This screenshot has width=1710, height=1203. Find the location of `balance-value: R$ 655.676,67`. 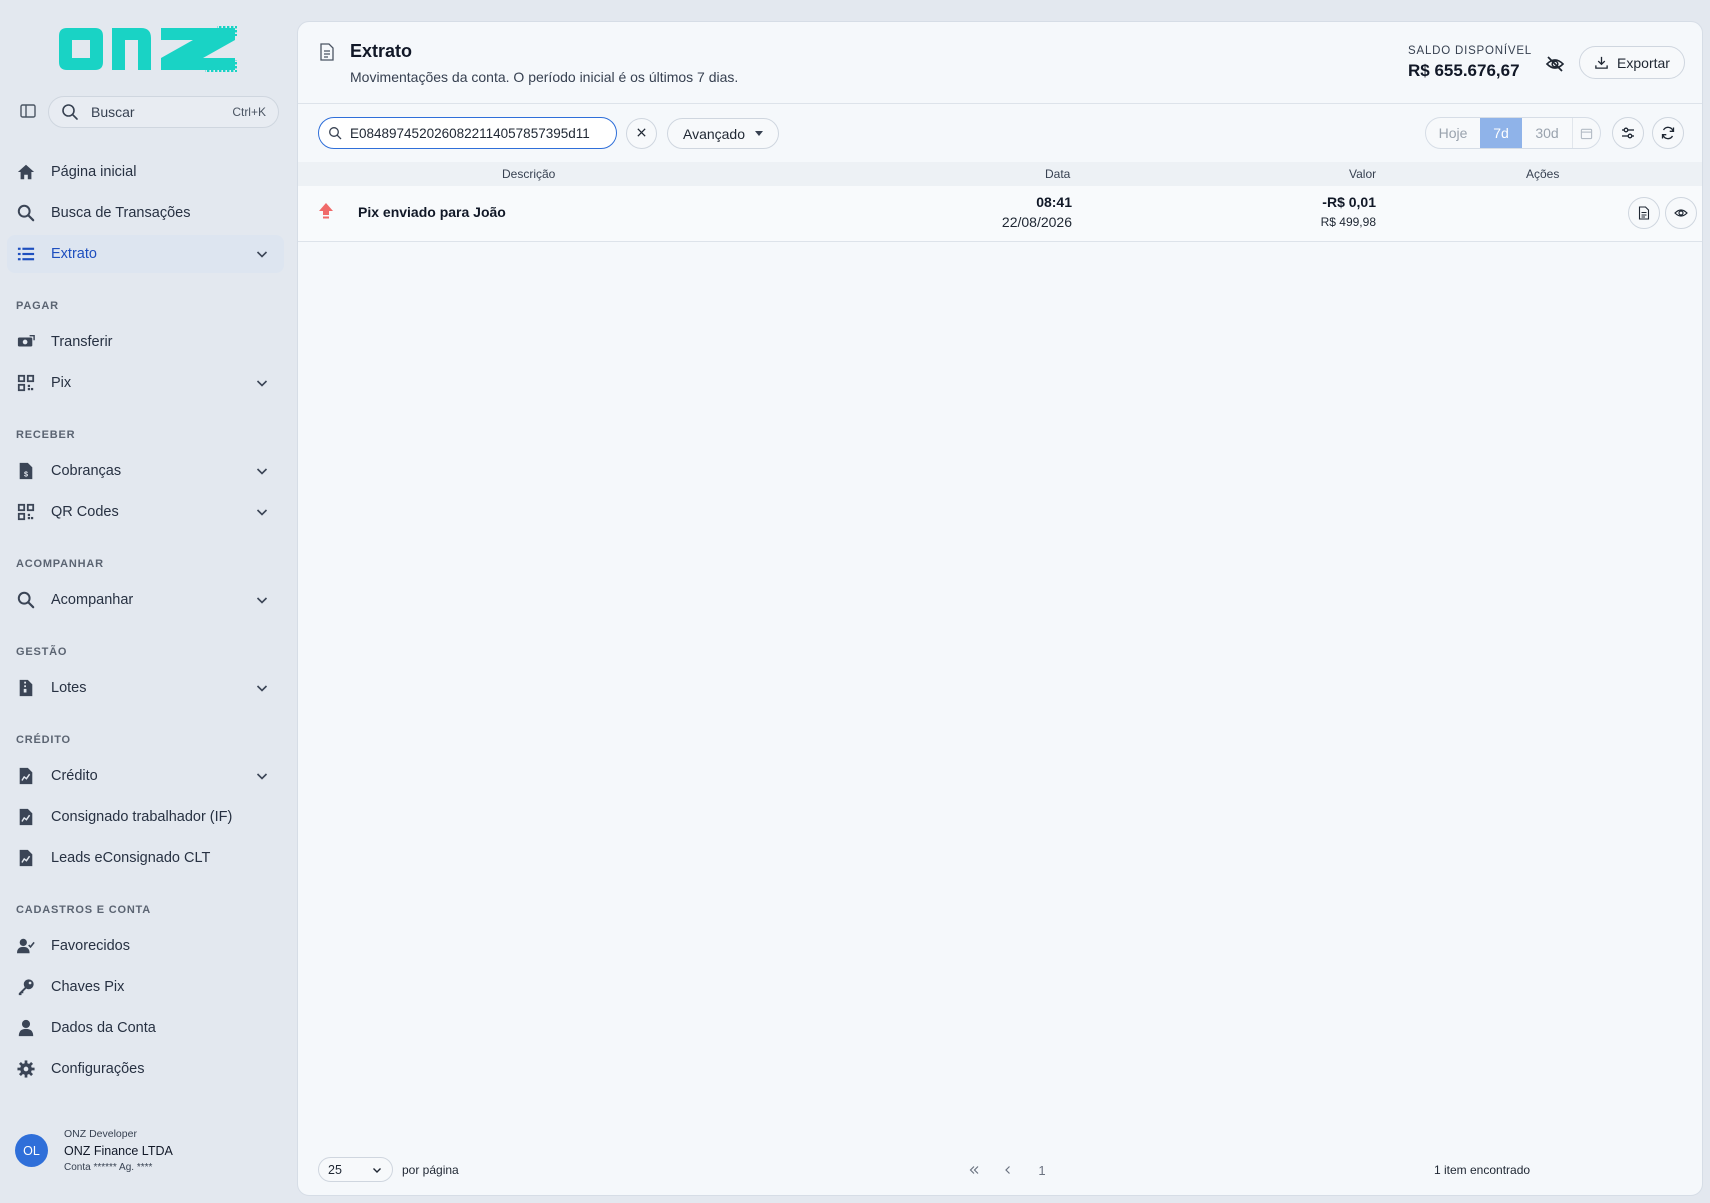

balance-value: R$ 655.676,67 is located at coordinates (1464, 70).